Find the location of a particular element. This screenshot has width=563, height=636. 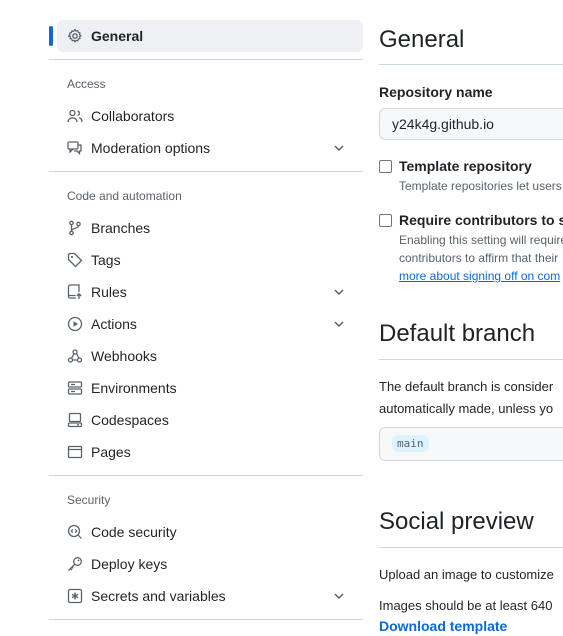

sidebar-item-label: Deploy keys is located at coordinates (129, 564).